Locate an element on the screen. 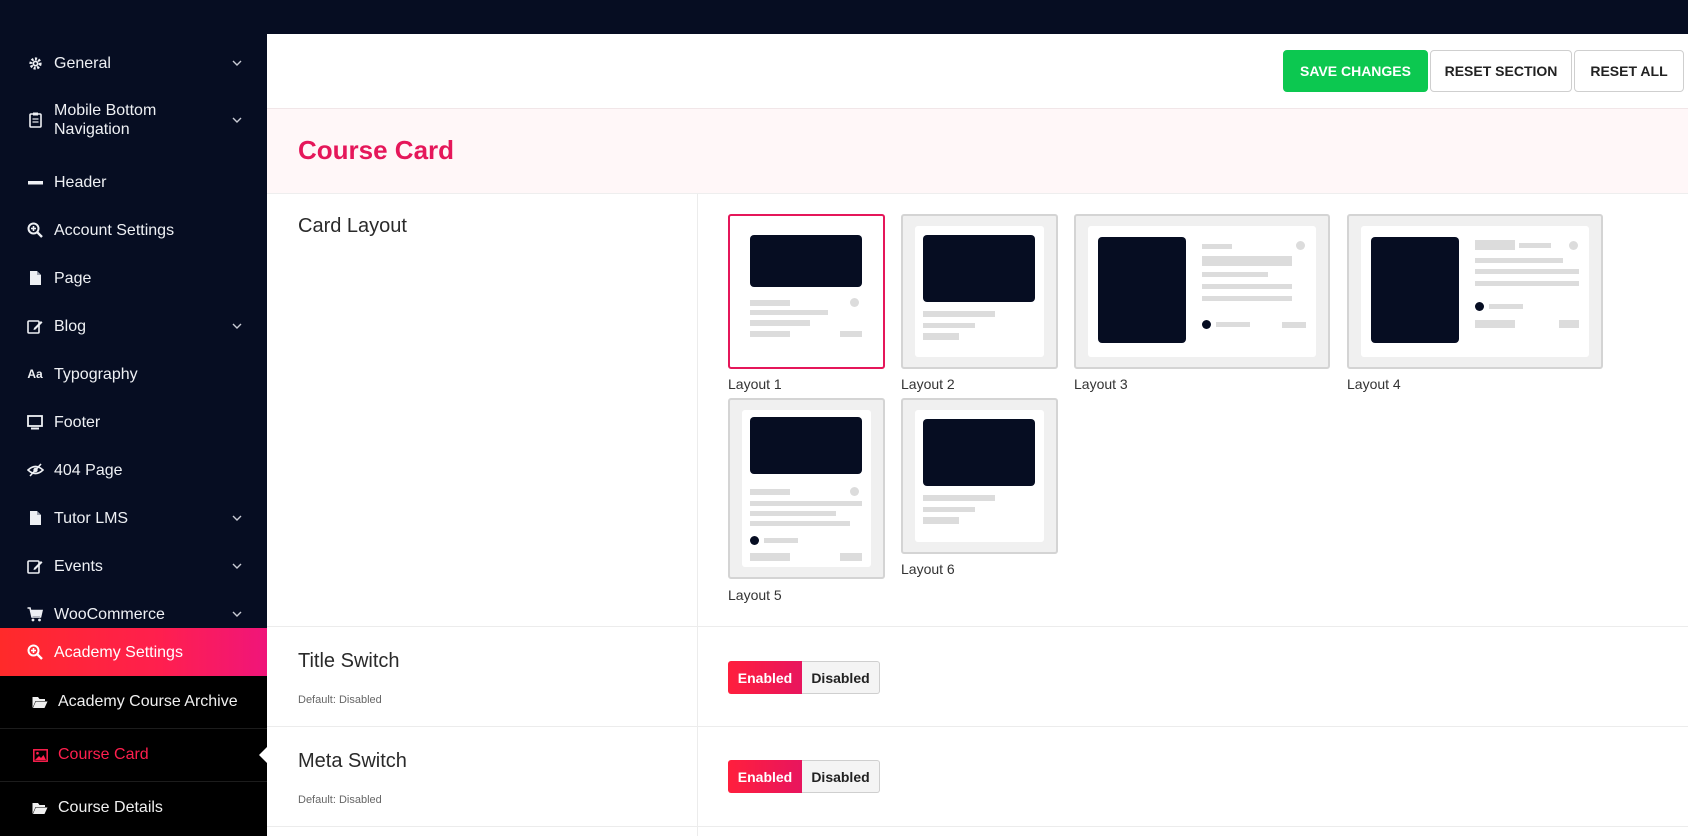 Image resolution: width=1688 pixels, height=836 pixels. layout-preview-avatar is located at coordinates (754, 540).